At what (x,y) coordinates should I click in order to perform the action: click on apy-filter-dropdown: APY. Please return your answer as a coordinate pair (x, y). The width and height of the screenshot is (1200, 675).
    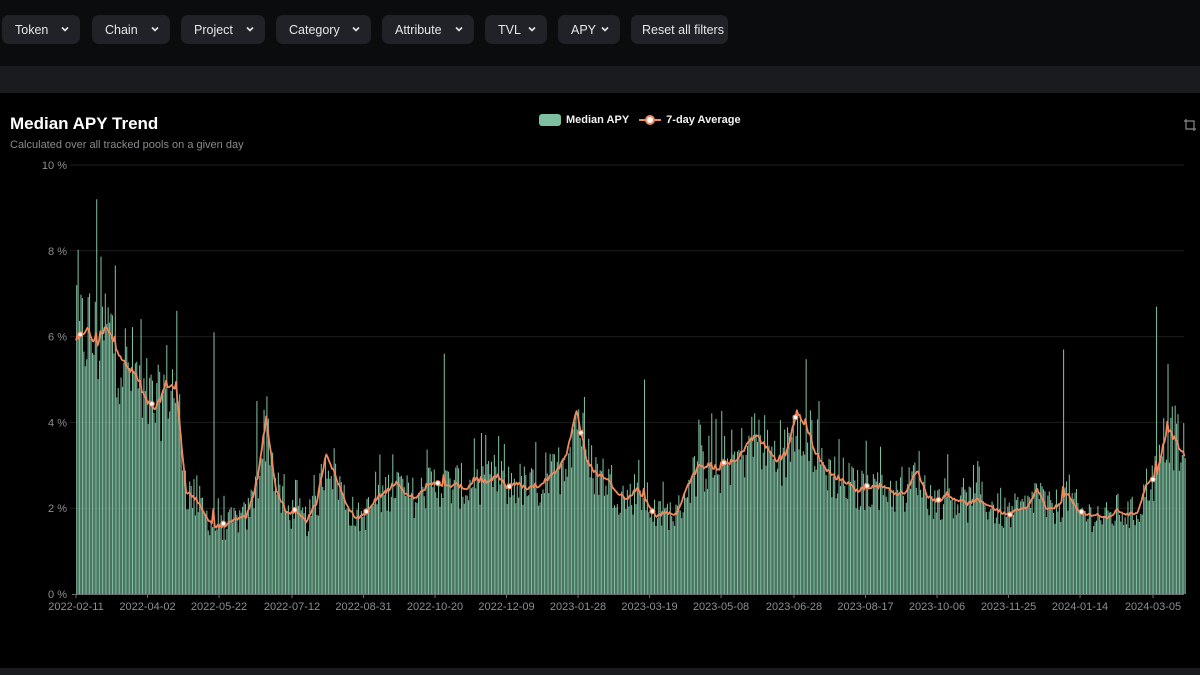
    Looking at the image, I should click on (589, 29).